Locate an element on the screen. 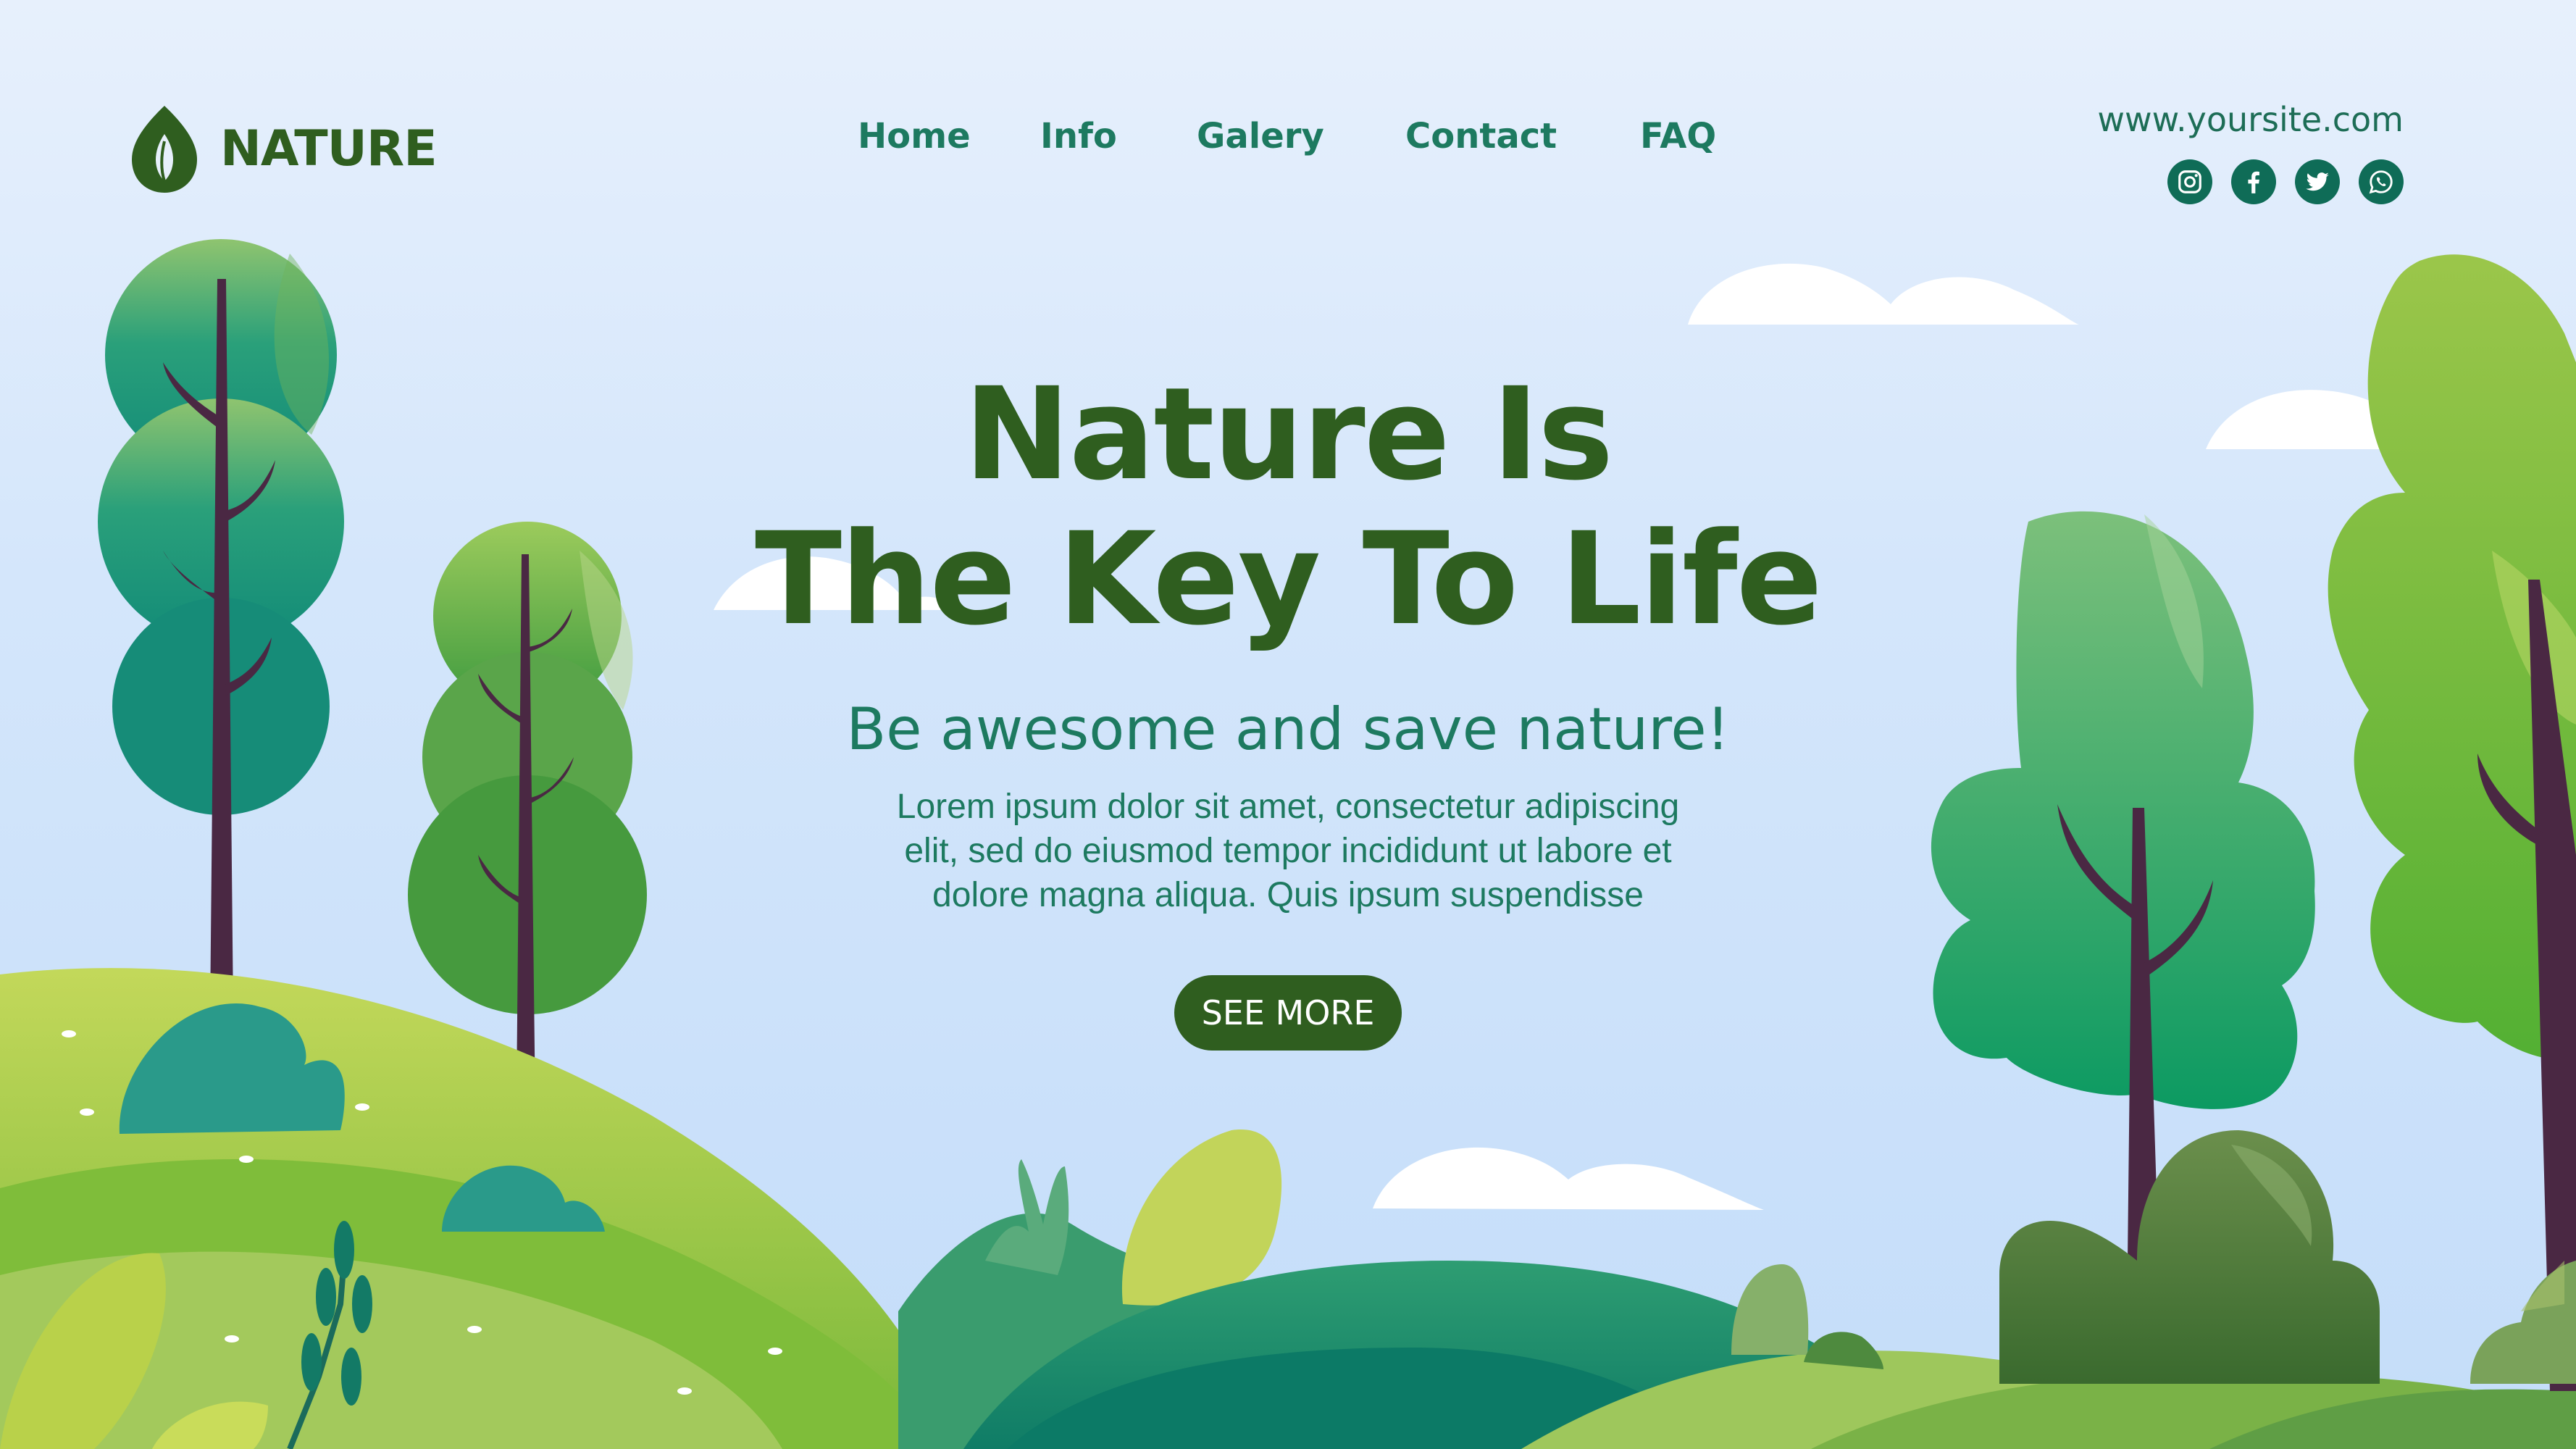 The height and width of the screenshot is (1449, 2576). twitter-icon is located at coordinates (2317, 181).